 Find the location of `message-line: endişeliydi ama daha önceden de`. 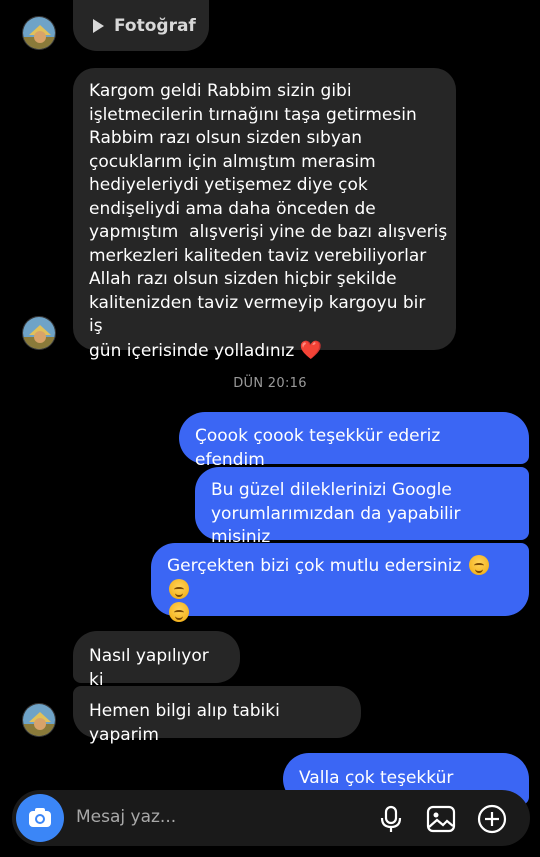

message-line: endişeliydi ama daha önceden de is located at coordinates (232, 208).